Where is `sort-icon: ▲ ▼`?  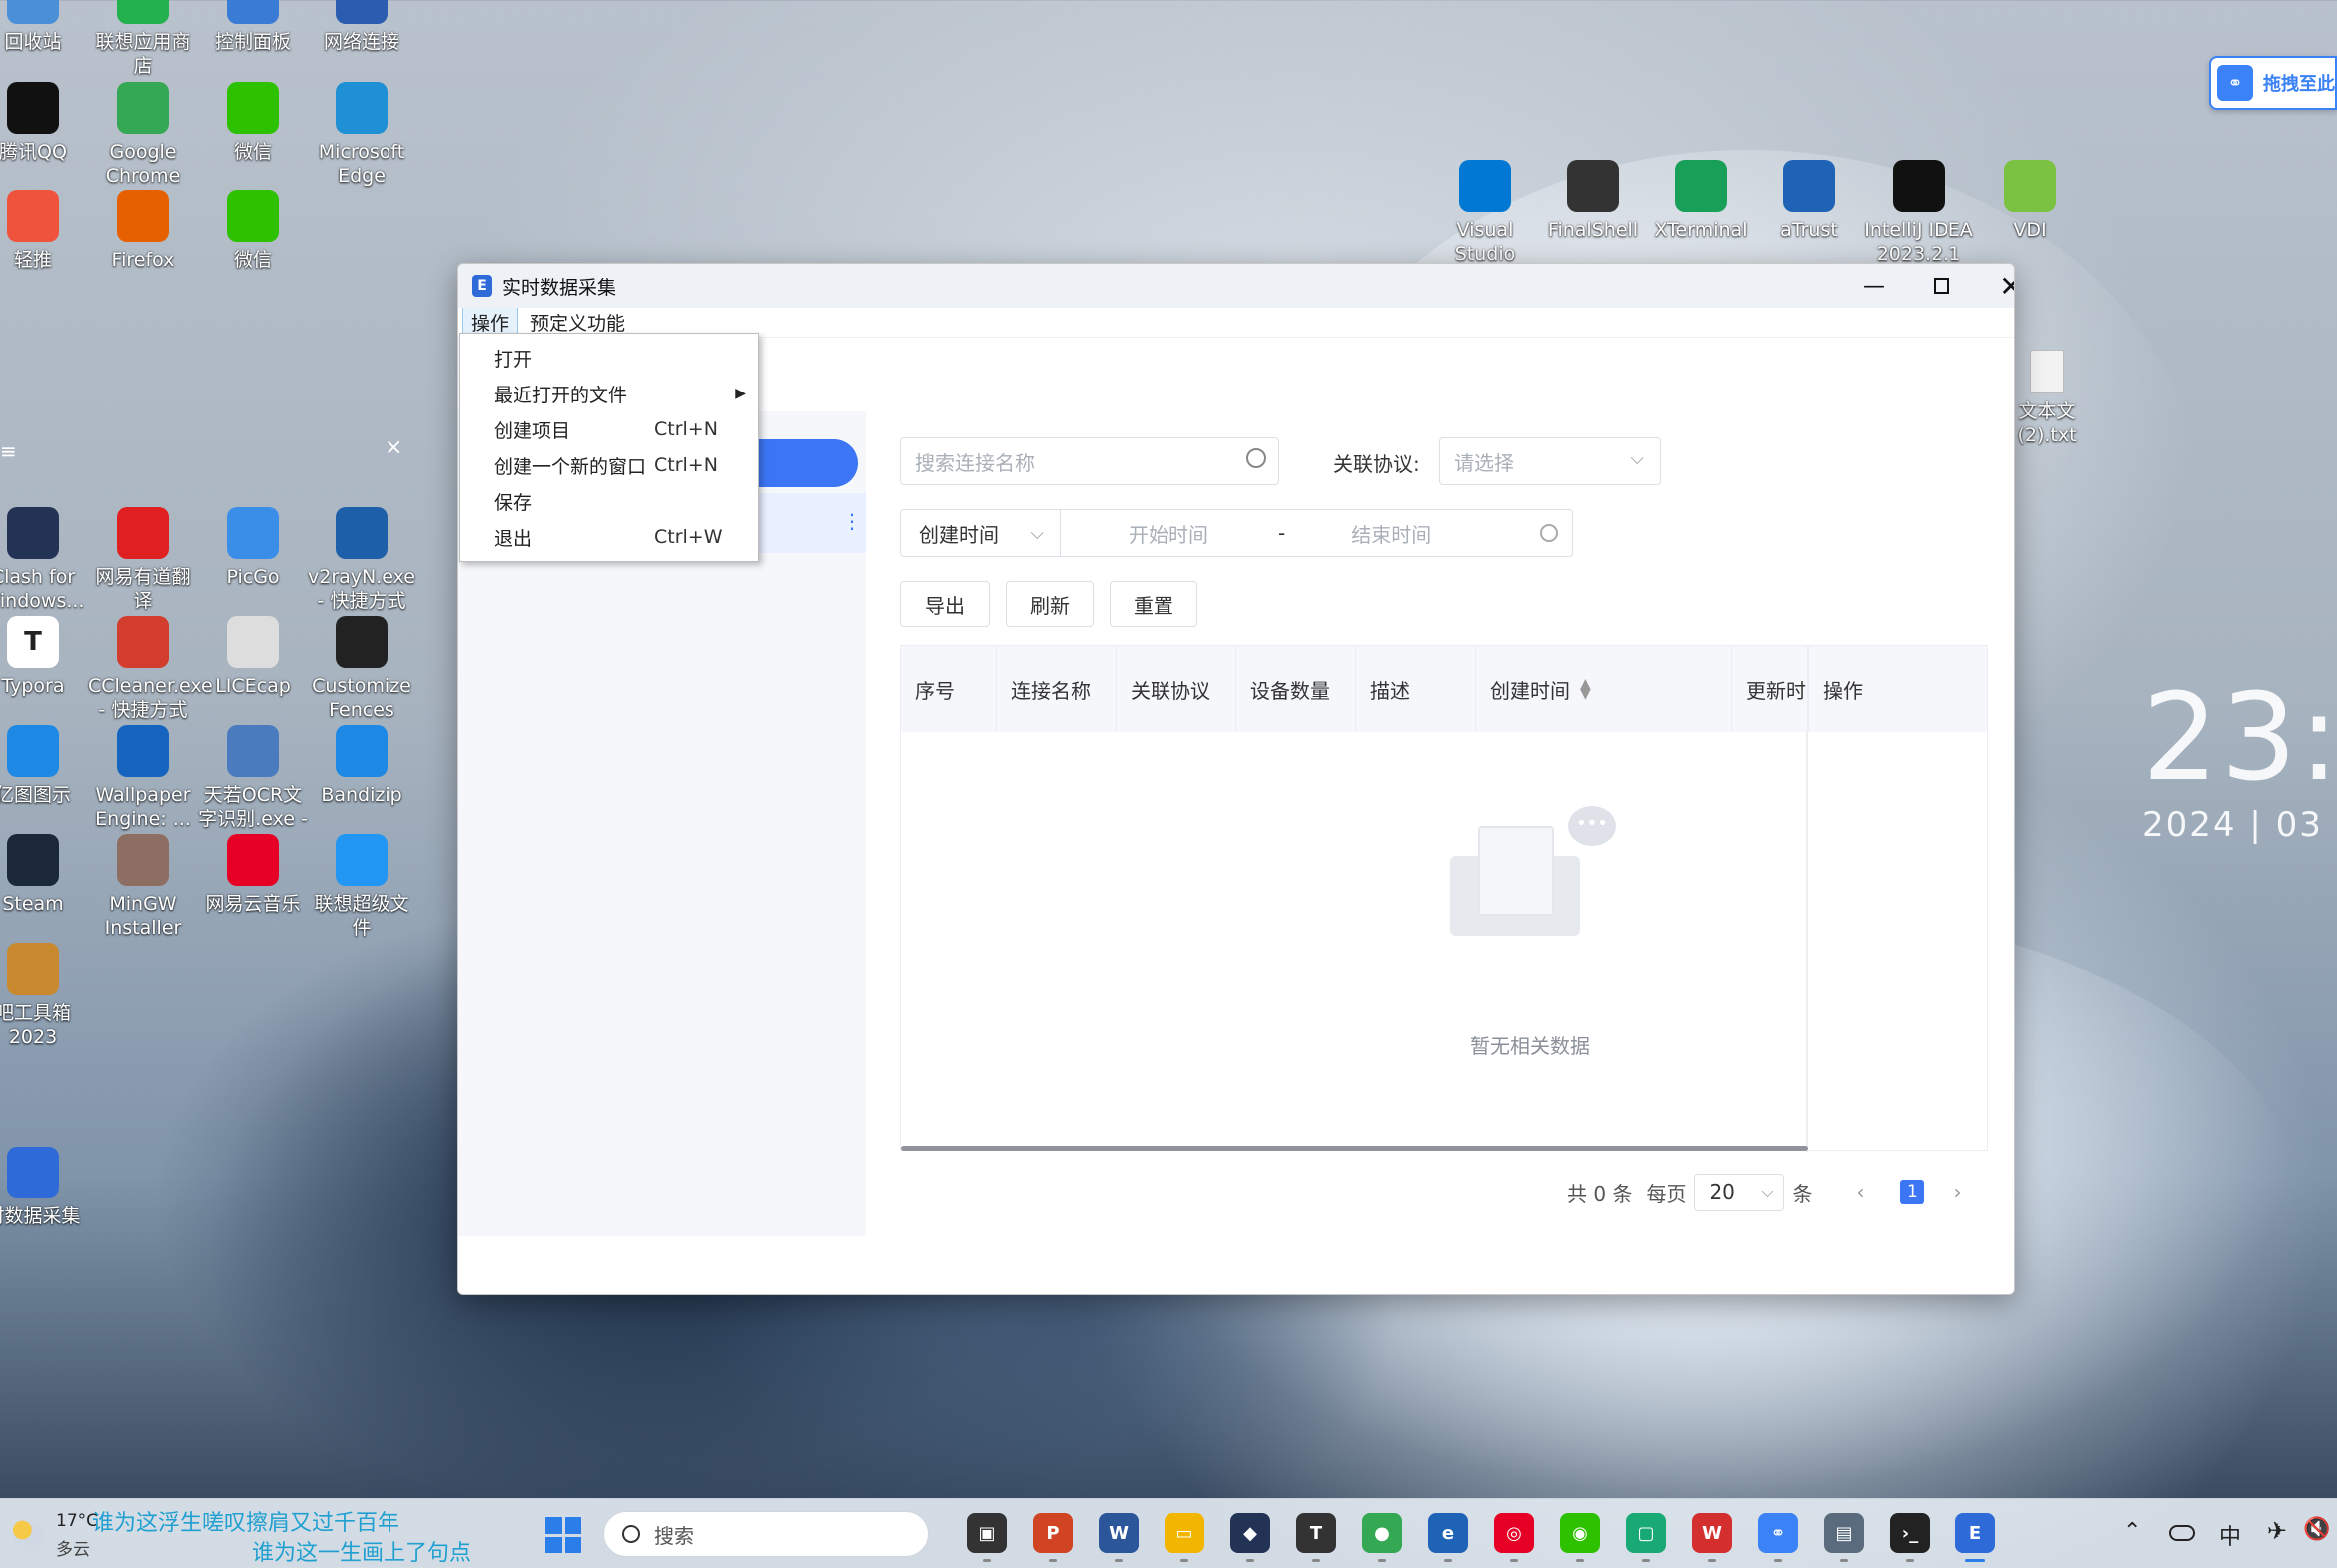 sort-icon: ▲ ▼ is located at coordinates (1585, 689).